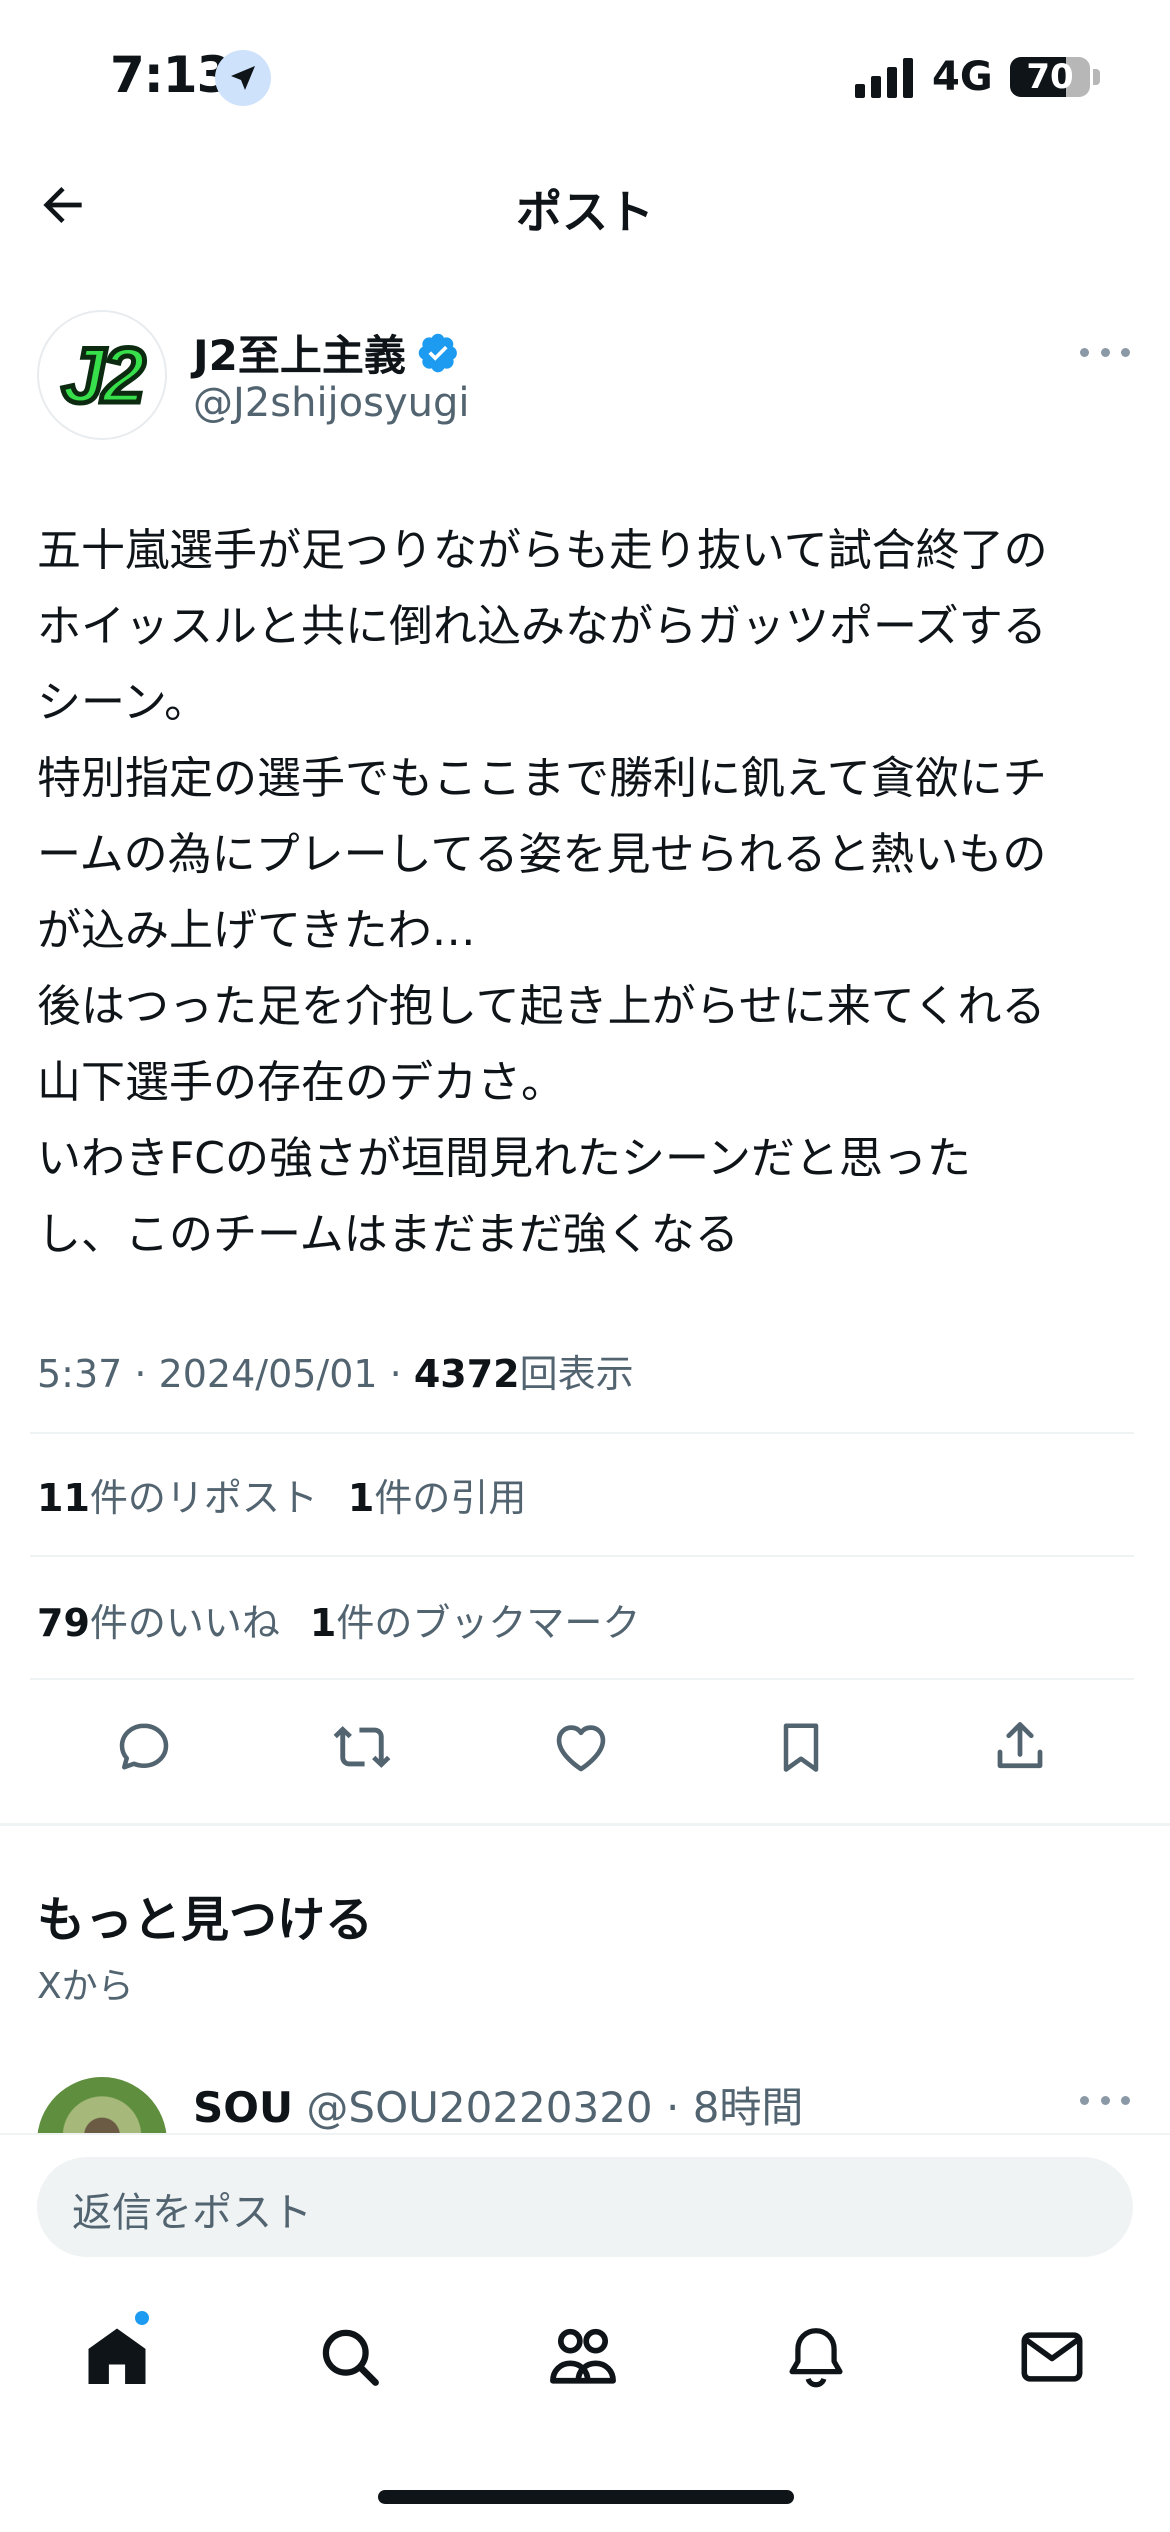 The image size is (1170, 2532). What do you see at coordinates (63, 1498) in the screenshot?
I see `reposts-count: 11` at bounding box center [63, 1498].